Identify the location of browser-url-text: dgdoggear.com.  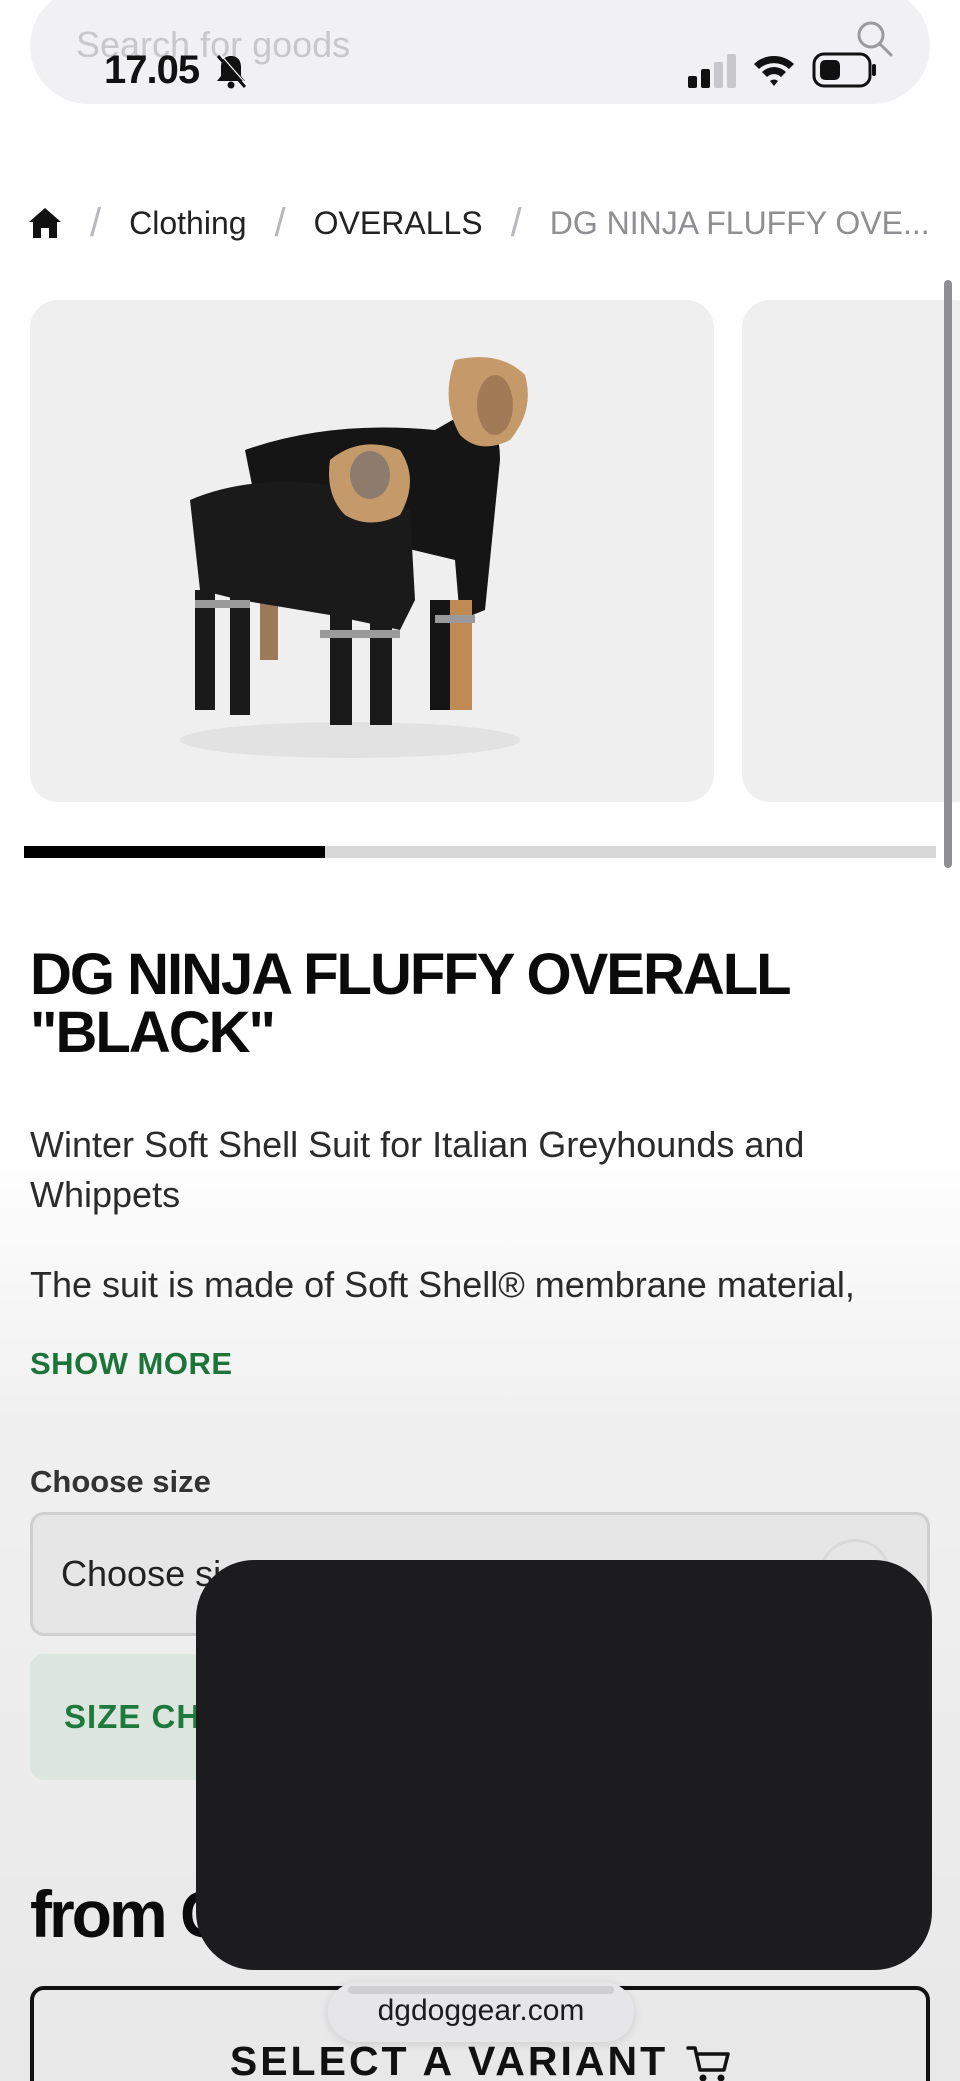
(481, 2010).